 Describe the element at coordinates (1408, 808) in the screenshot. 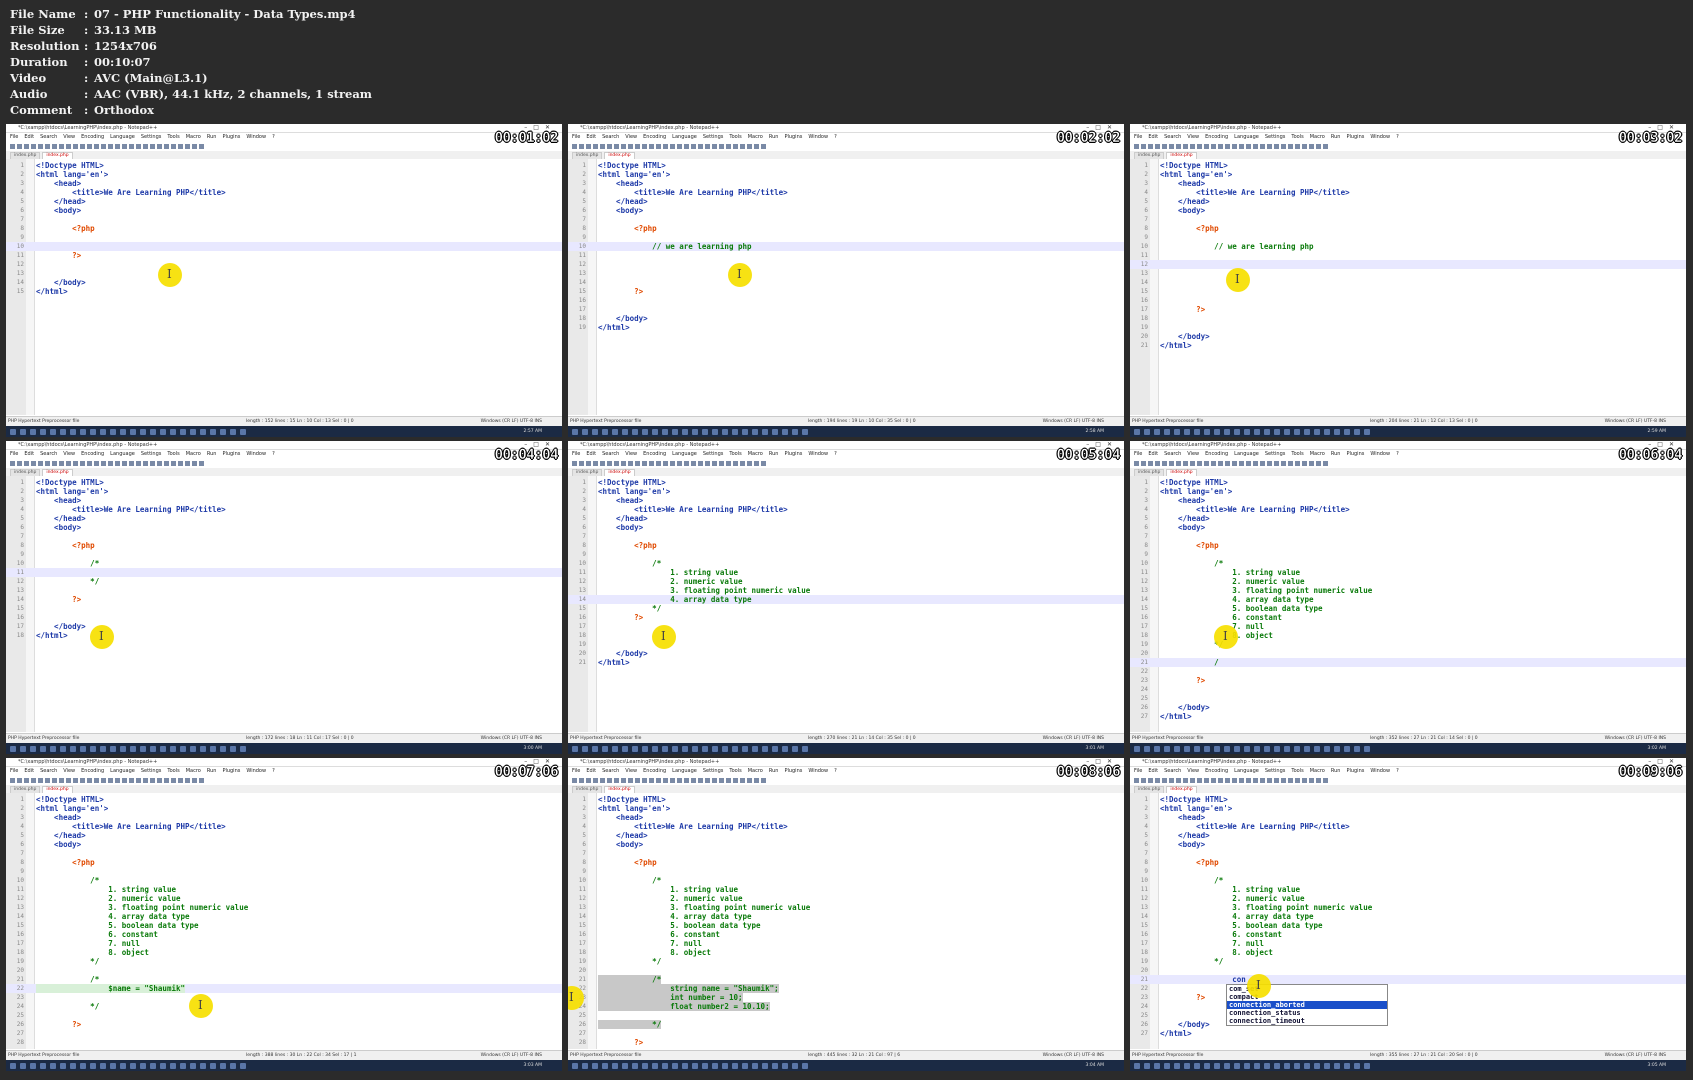

I see `code-line: 2 <html lang='en'>` at that location.